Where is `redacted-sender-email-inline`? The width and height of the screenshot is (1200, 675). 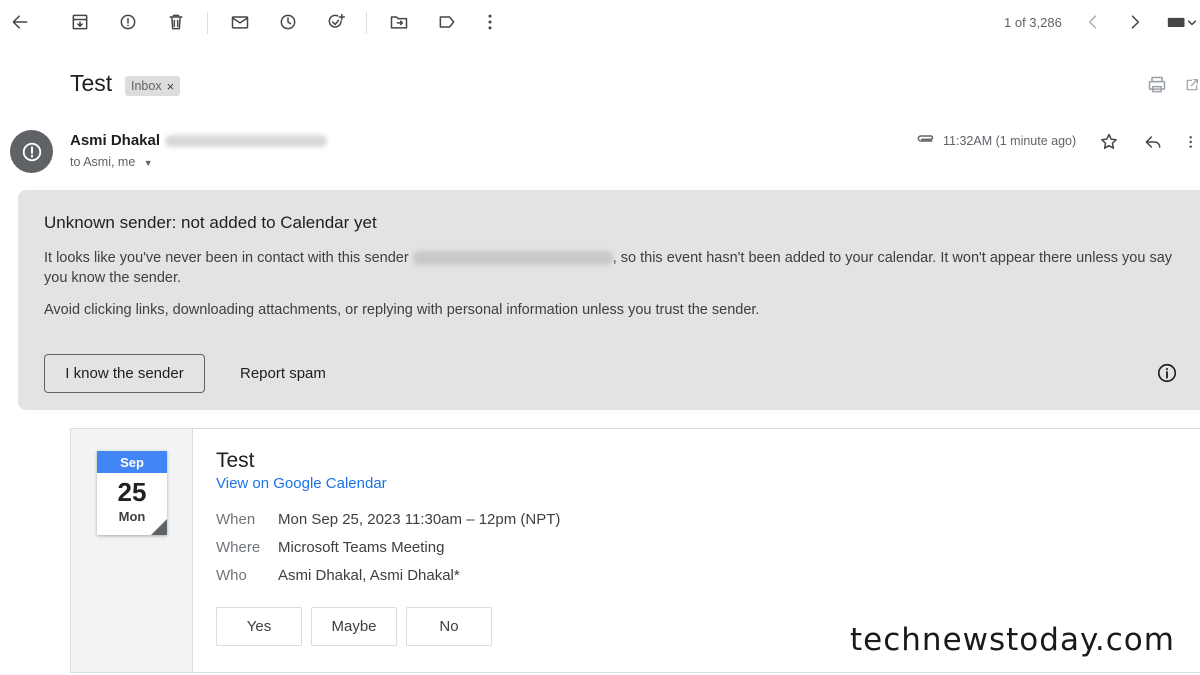
redacted-sender-email-inline is located at coordinates (512, 258).